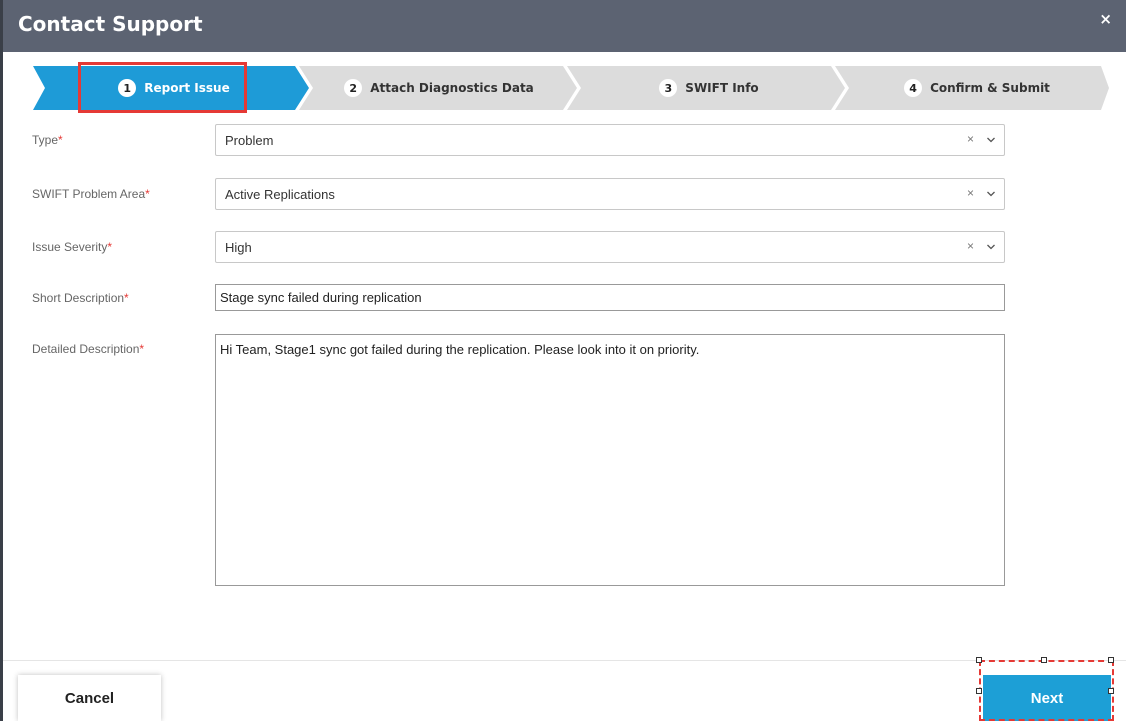 This screenshot has height=721, width=1126. What do you see at coordinates (280, 194) in the screenshot?
I see `problem-area-value: Active Replications` at bounding box center [280, 194].